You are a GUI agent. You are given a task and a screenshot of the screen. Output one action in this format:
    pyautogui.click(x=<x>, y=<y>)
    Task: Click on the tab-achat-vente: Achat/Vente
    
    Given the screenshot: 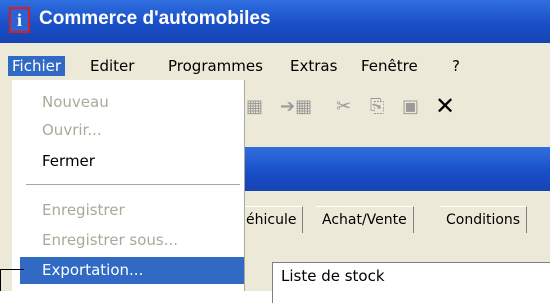 What is the action you would take?
    pyautogui.click(x=365, y=219)
    